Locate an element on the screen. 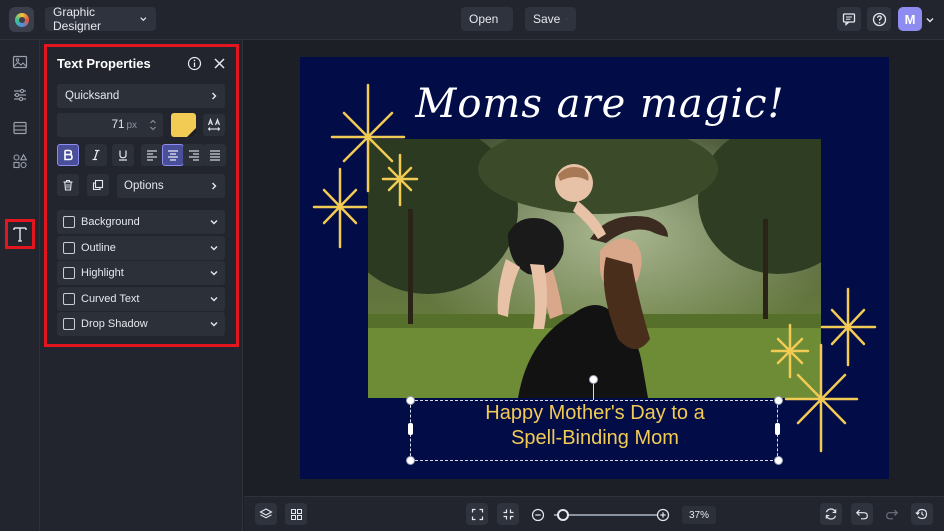  mode-dropdown: Graphic Designer is located at coordinates (100, 19).